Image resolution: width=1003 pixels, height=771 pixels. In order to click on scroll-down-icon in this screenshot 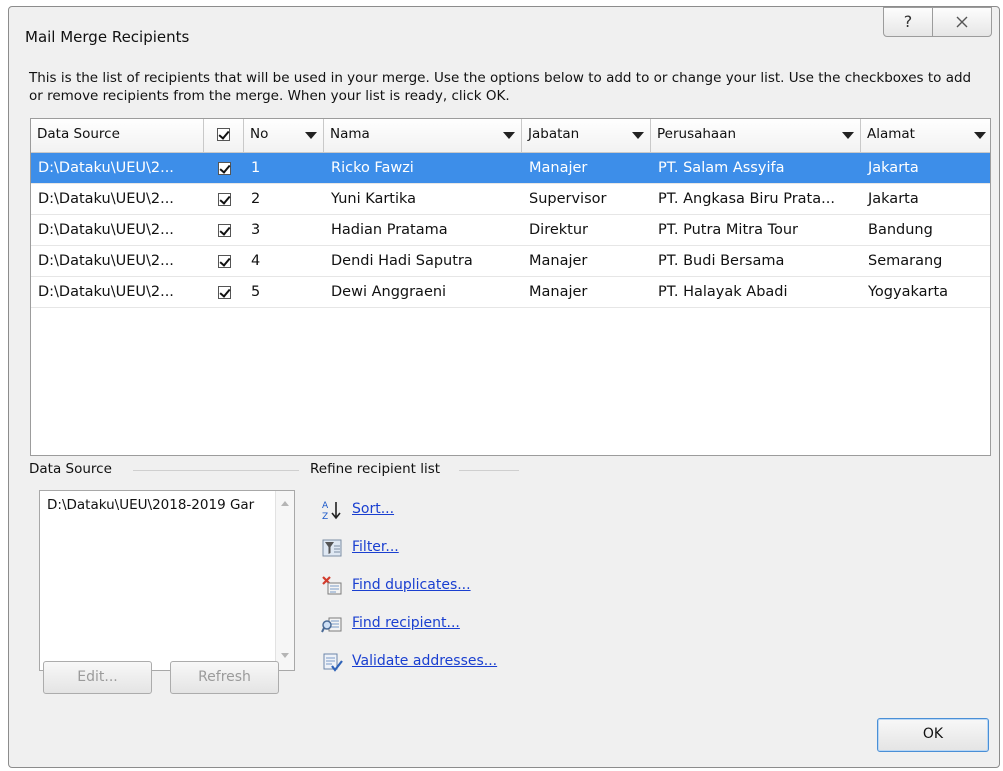, I will do `click(285, 655)`.